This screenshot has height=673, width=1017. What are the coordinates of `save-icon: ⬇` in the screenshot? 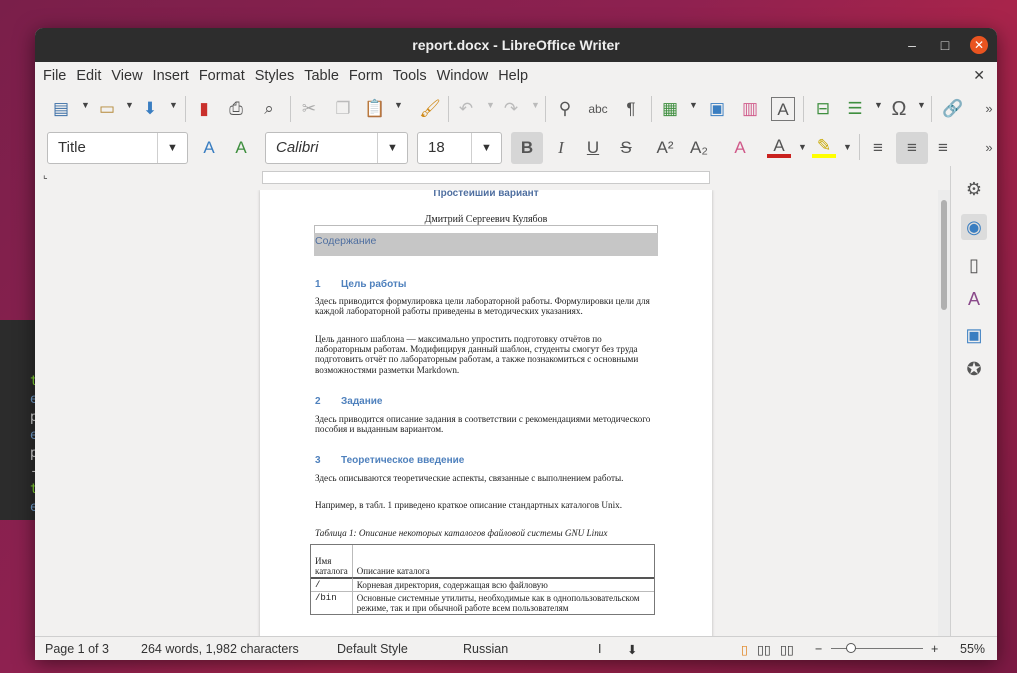 It's located at (150, 109).